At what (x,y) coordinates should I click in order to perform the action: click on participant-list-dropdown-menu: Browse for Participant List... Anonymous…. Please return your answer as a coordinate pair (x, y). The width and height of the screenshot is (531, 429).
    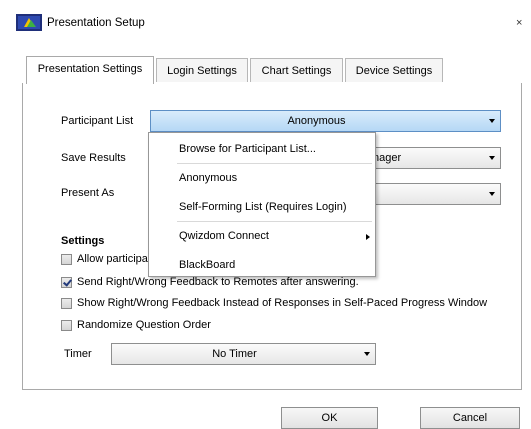
    Looking at the image, I should click on (262, 204).